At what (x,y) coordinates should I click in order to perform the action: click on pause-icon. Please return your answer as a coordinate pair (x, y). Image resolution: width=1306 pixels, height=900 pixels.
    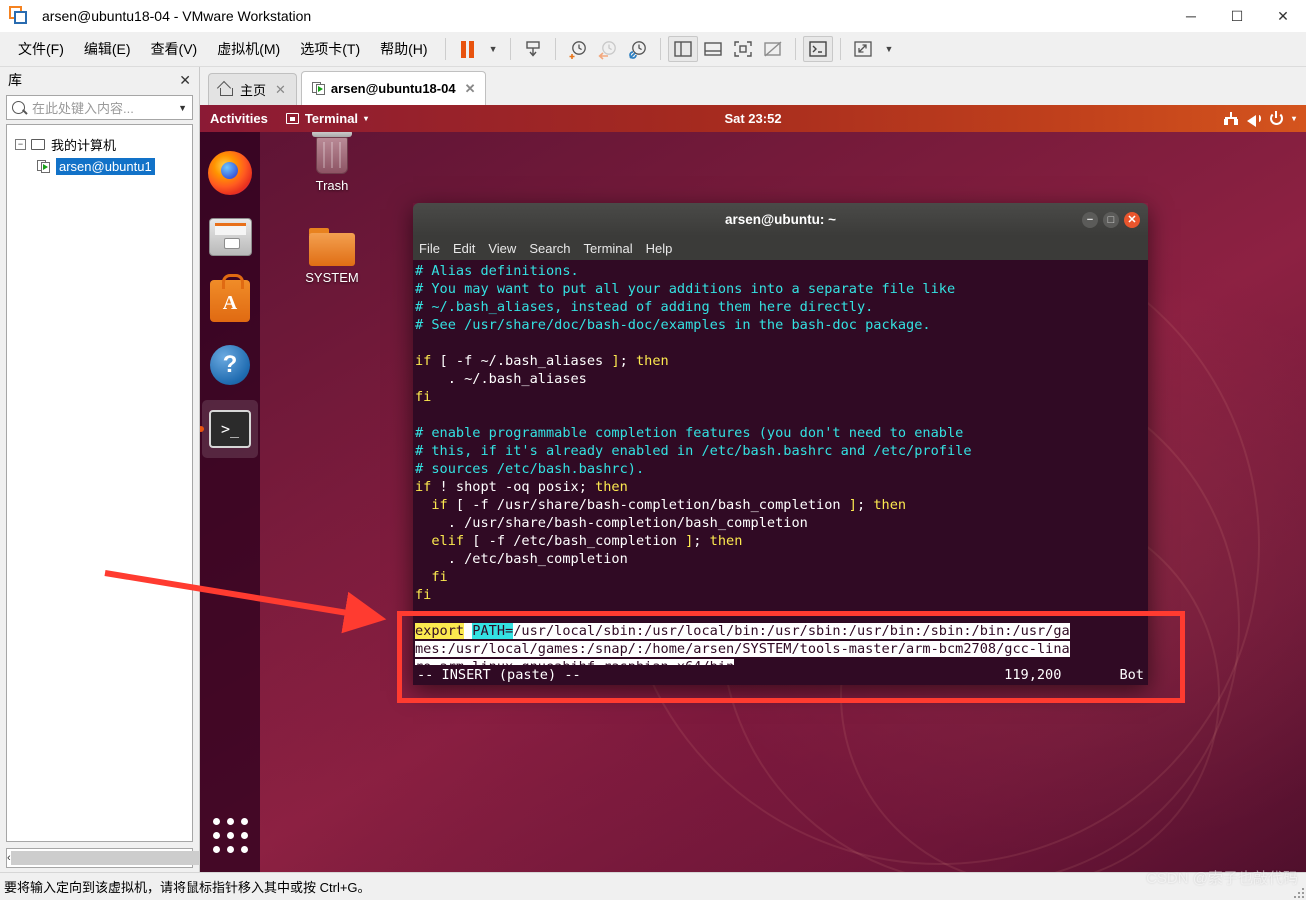
    Looking at the image, I should click on (468, 49).